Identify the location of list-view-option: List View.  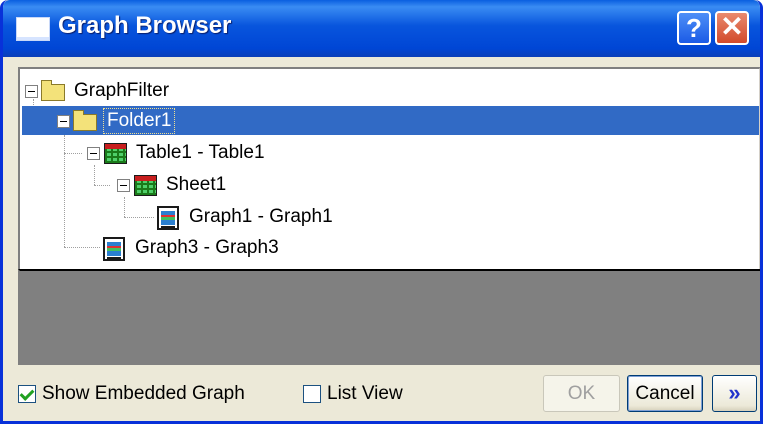
(353, 394).